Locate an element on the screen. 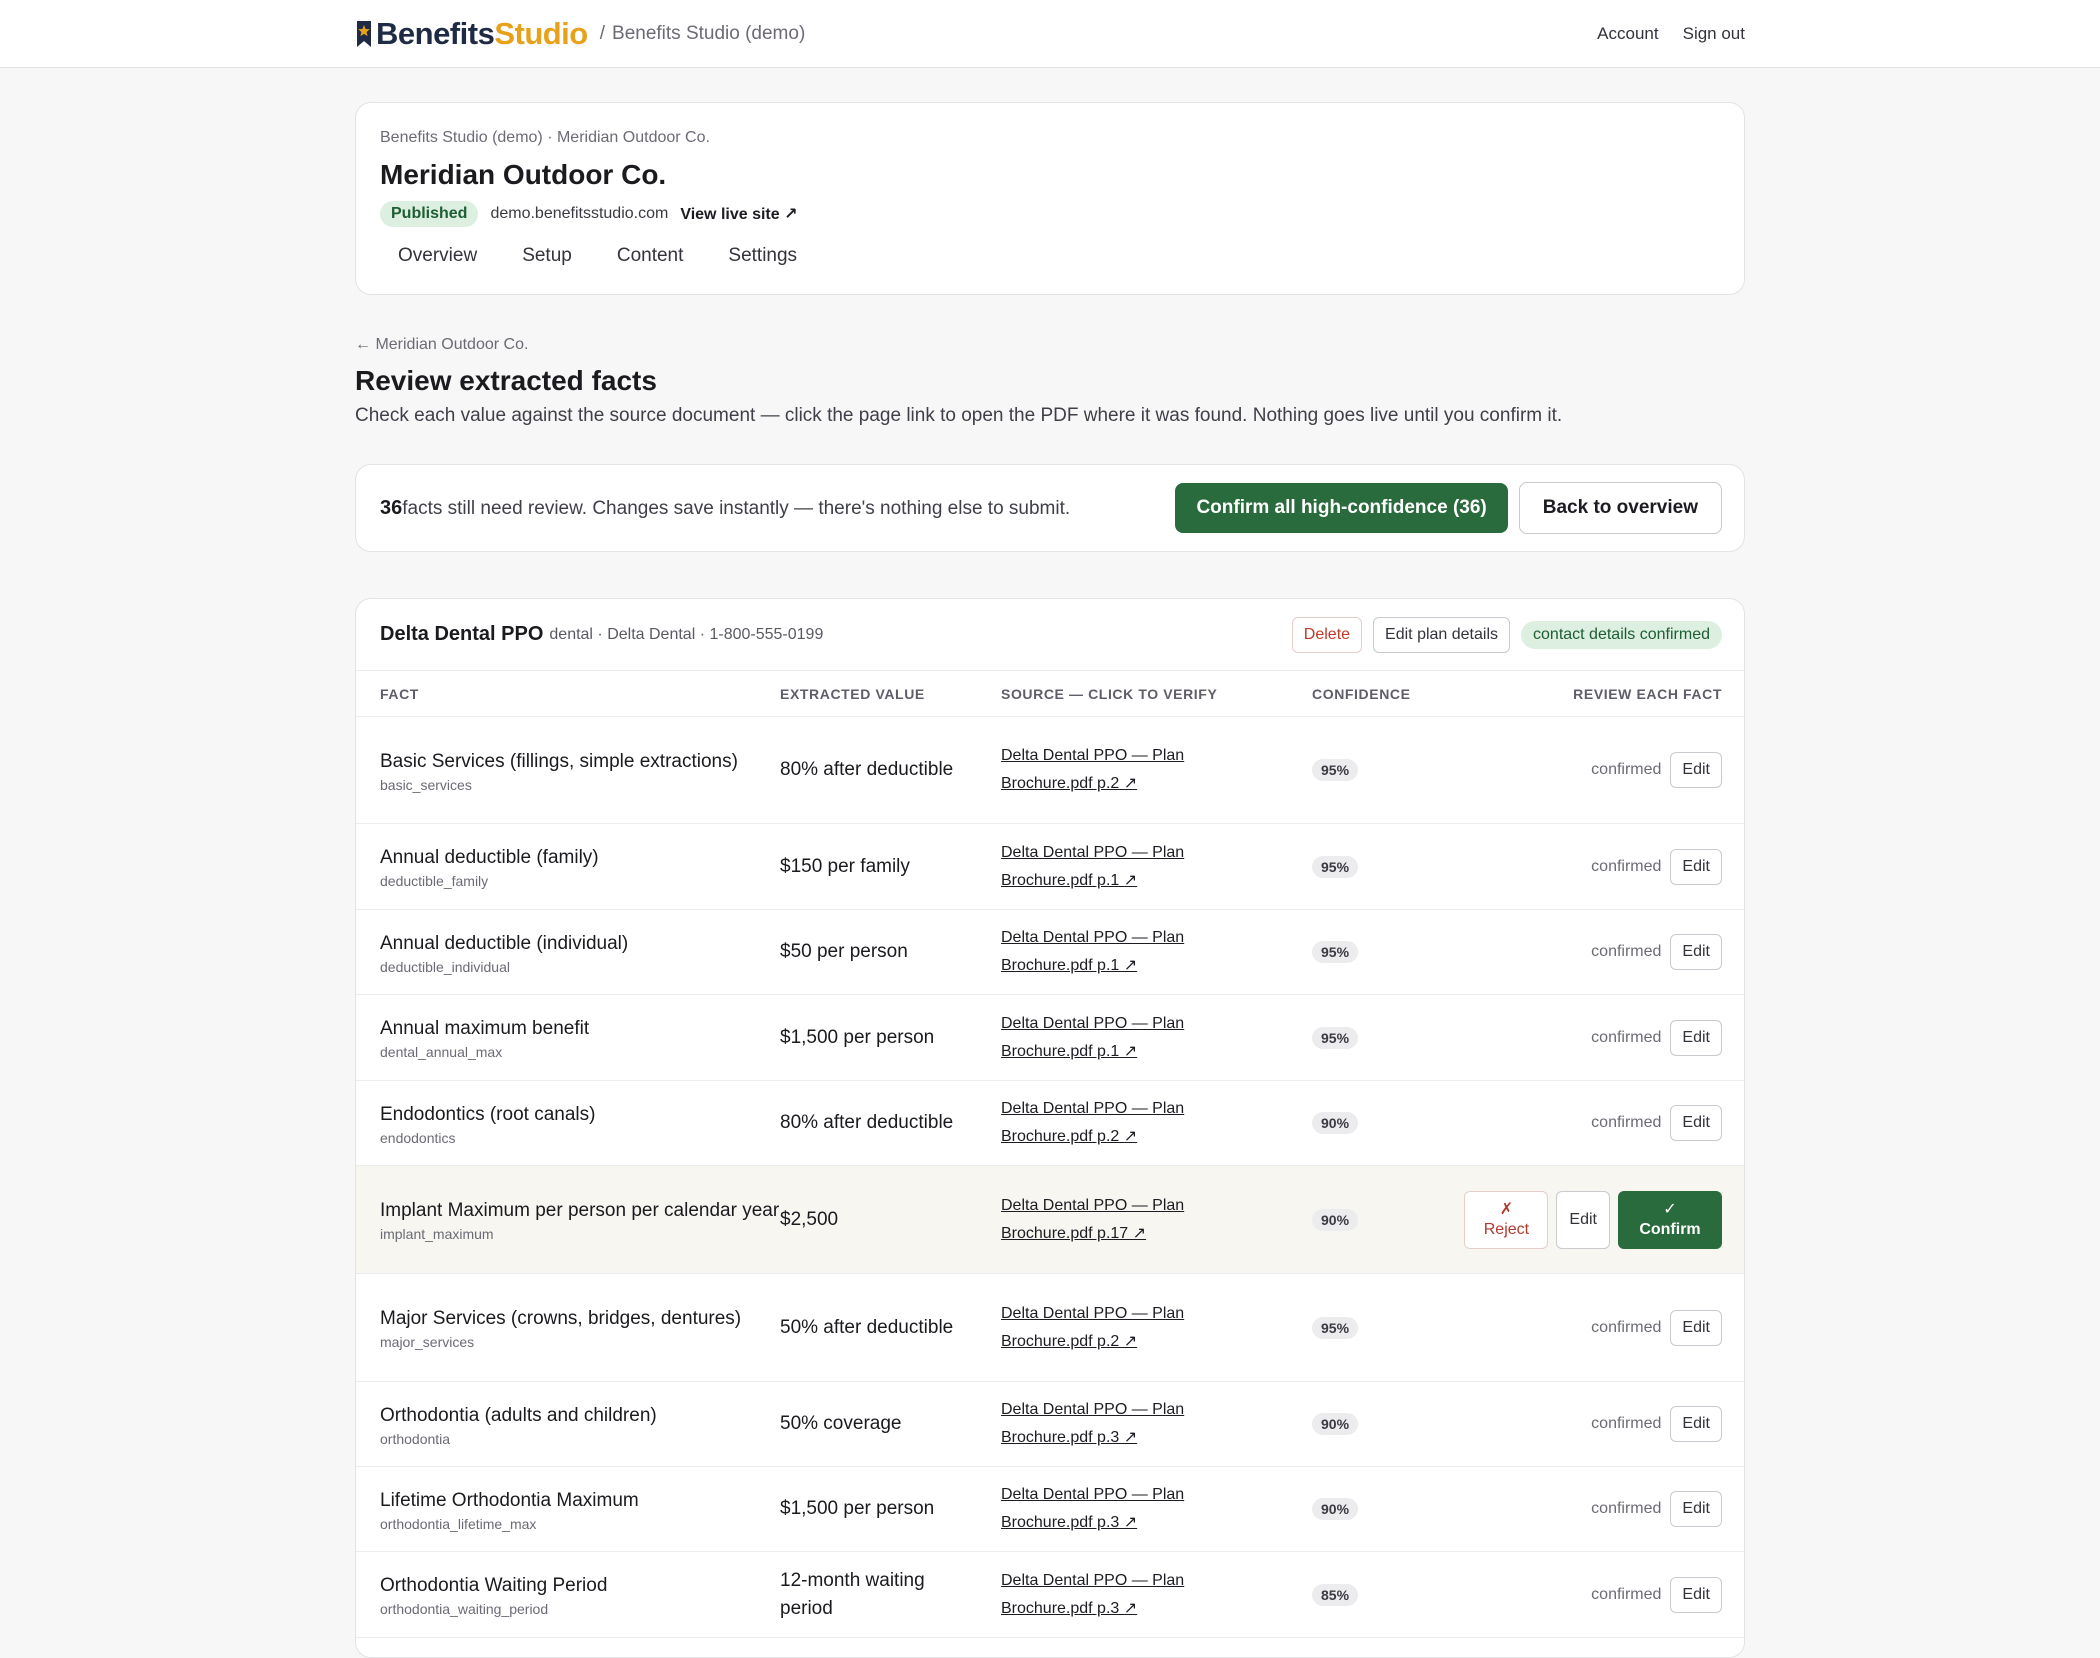  confidence-badge: 85% is located at coordinates (1335, 1594).